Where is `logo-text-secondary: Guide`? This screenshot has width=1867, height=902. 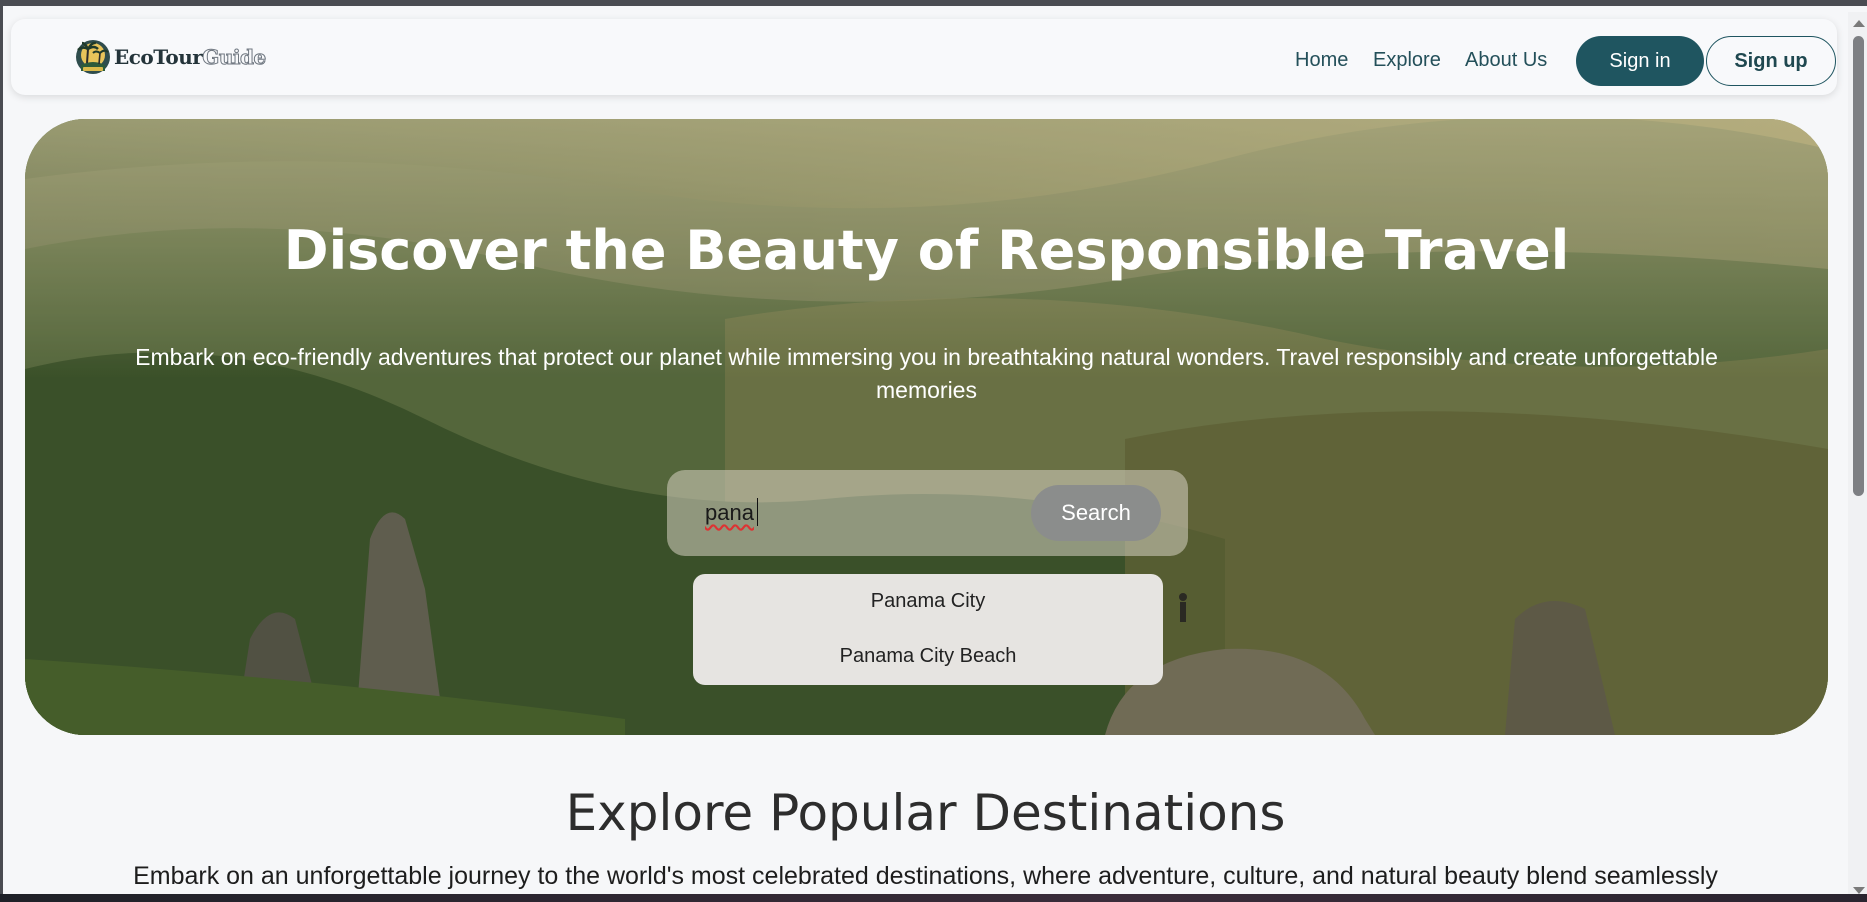
logo-text-secondary: Guide is located at coordinates (234, 57).